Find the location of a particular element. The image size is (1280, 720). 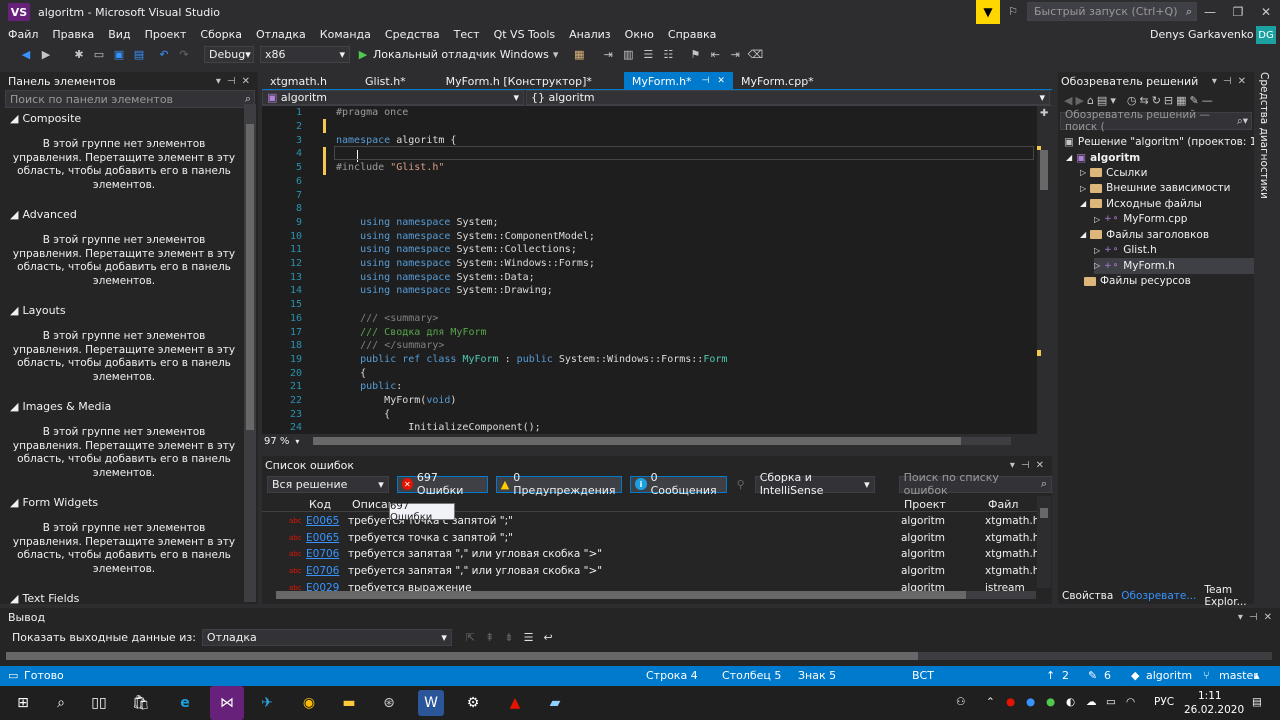

menu-debug: Отладка is located at coordinates (281, 34).